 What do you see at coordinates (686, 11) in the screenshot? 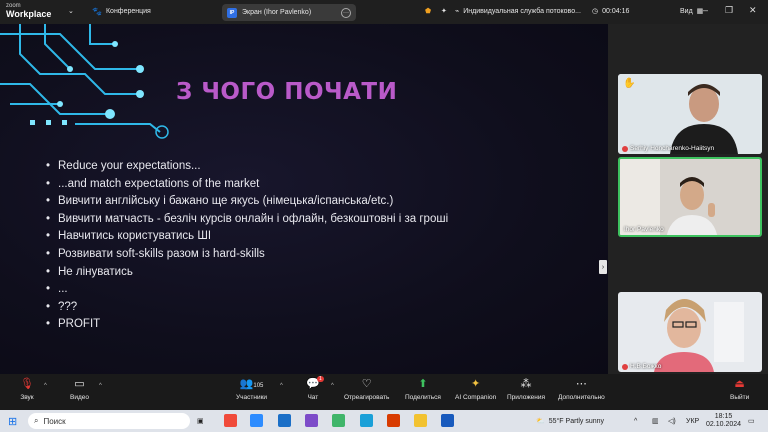
I see `view-label: Вид` at bounding box center [686, 11].